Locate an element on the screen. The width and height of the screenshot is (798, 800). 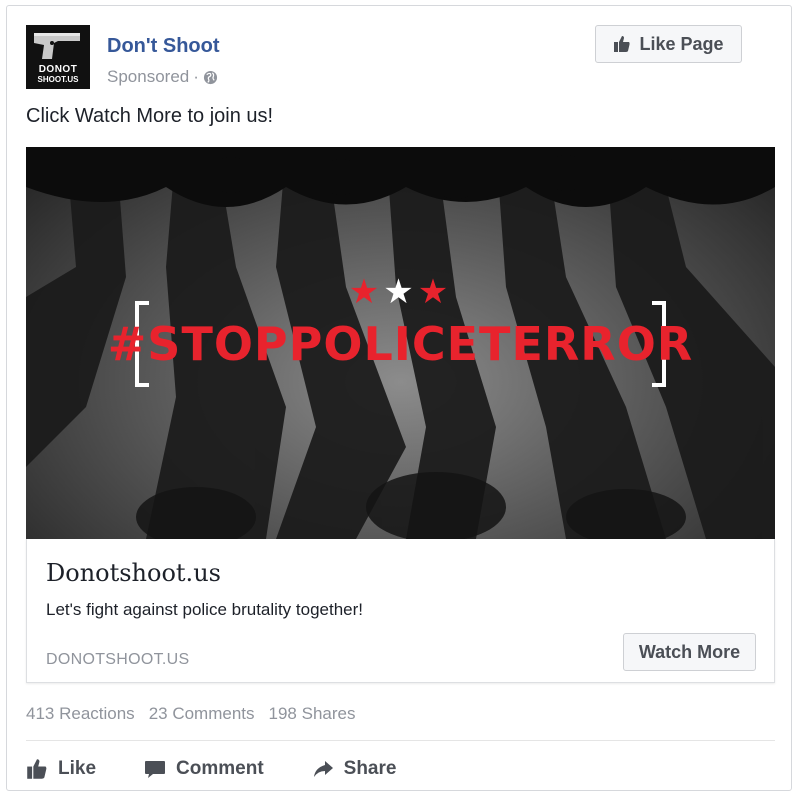
link-title: Donotshoot.us is located at coordinates (133, 573).